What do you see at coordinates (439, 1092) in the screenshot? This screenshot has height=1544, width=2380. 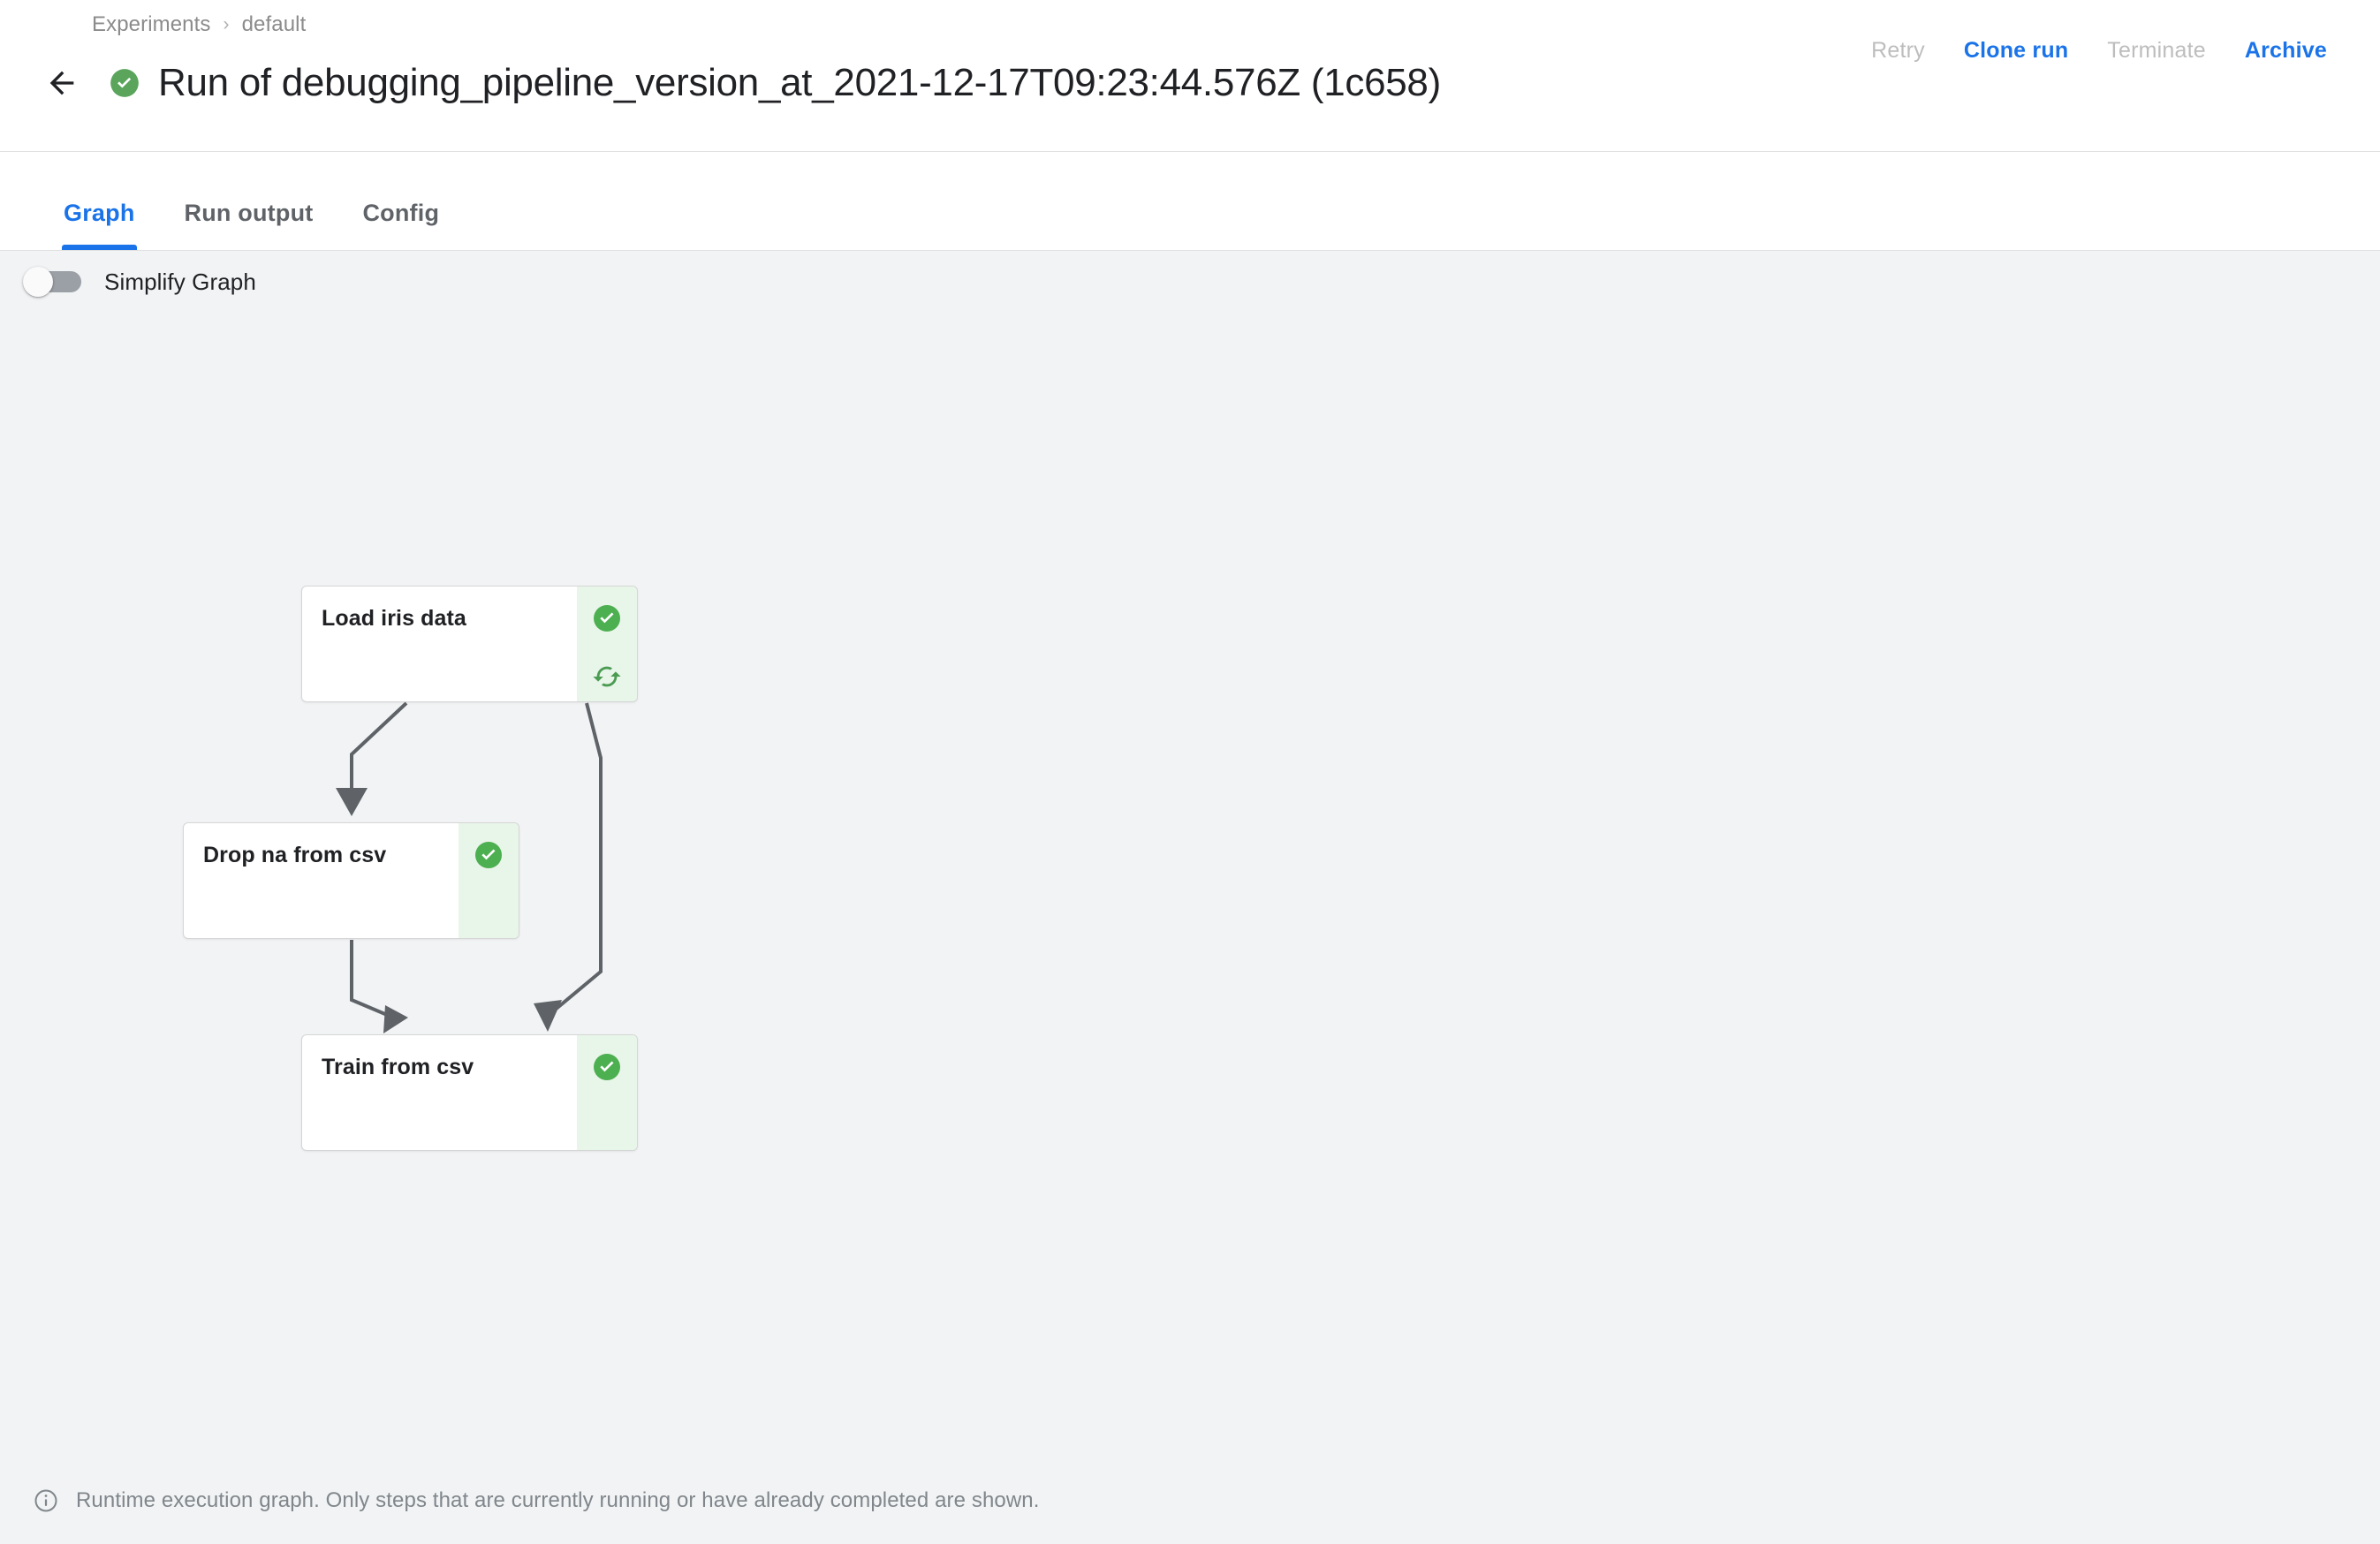 I see `node-body: Train from csv` at bounding box center [439, 1092].